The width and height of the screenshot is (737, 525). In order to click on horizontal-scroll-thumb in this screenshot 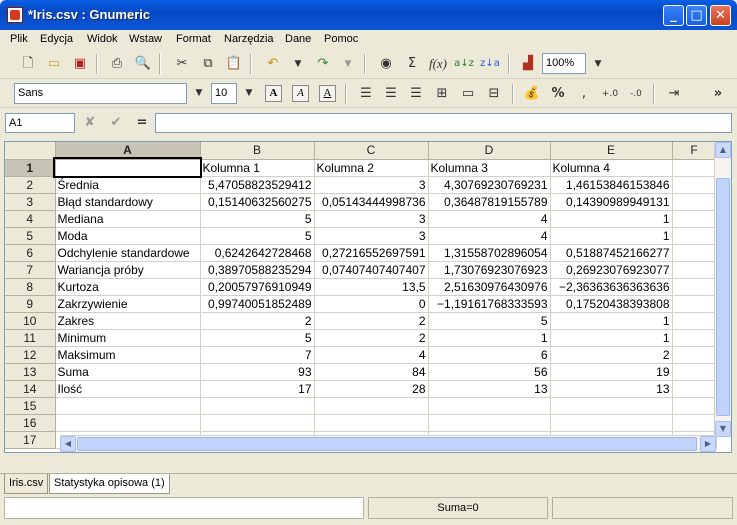, I will do `click(387, 444)`.